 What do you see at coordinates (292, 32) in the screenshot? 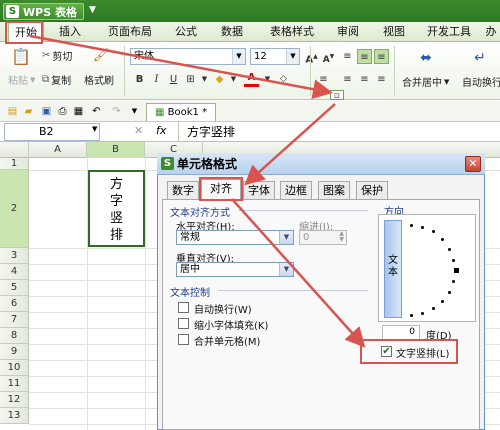
I see `tab-table-style: 表格样式` at bounding box center [292, 32].